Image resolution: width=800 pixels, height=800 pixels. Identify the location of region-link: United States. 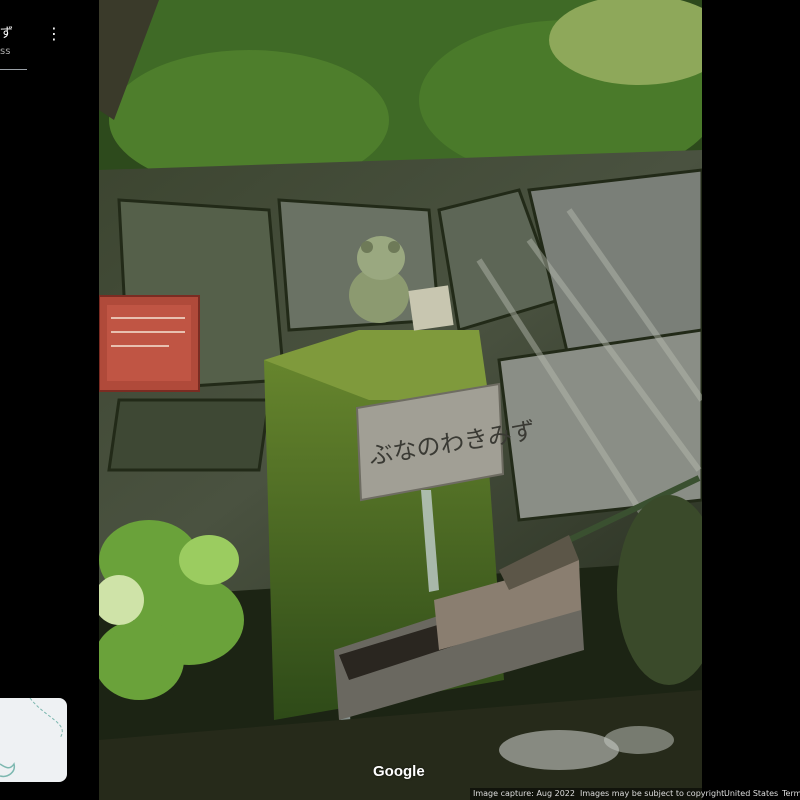
(751, 794).